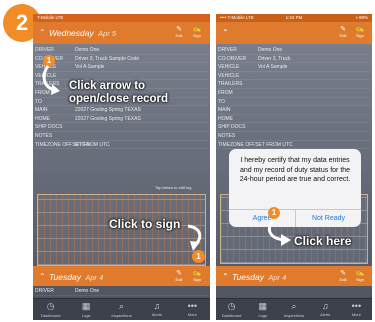  I want to click on status-bar: •••• T-Mobile LTE 1:24 PM ◑ 98%, so click(294, 18).